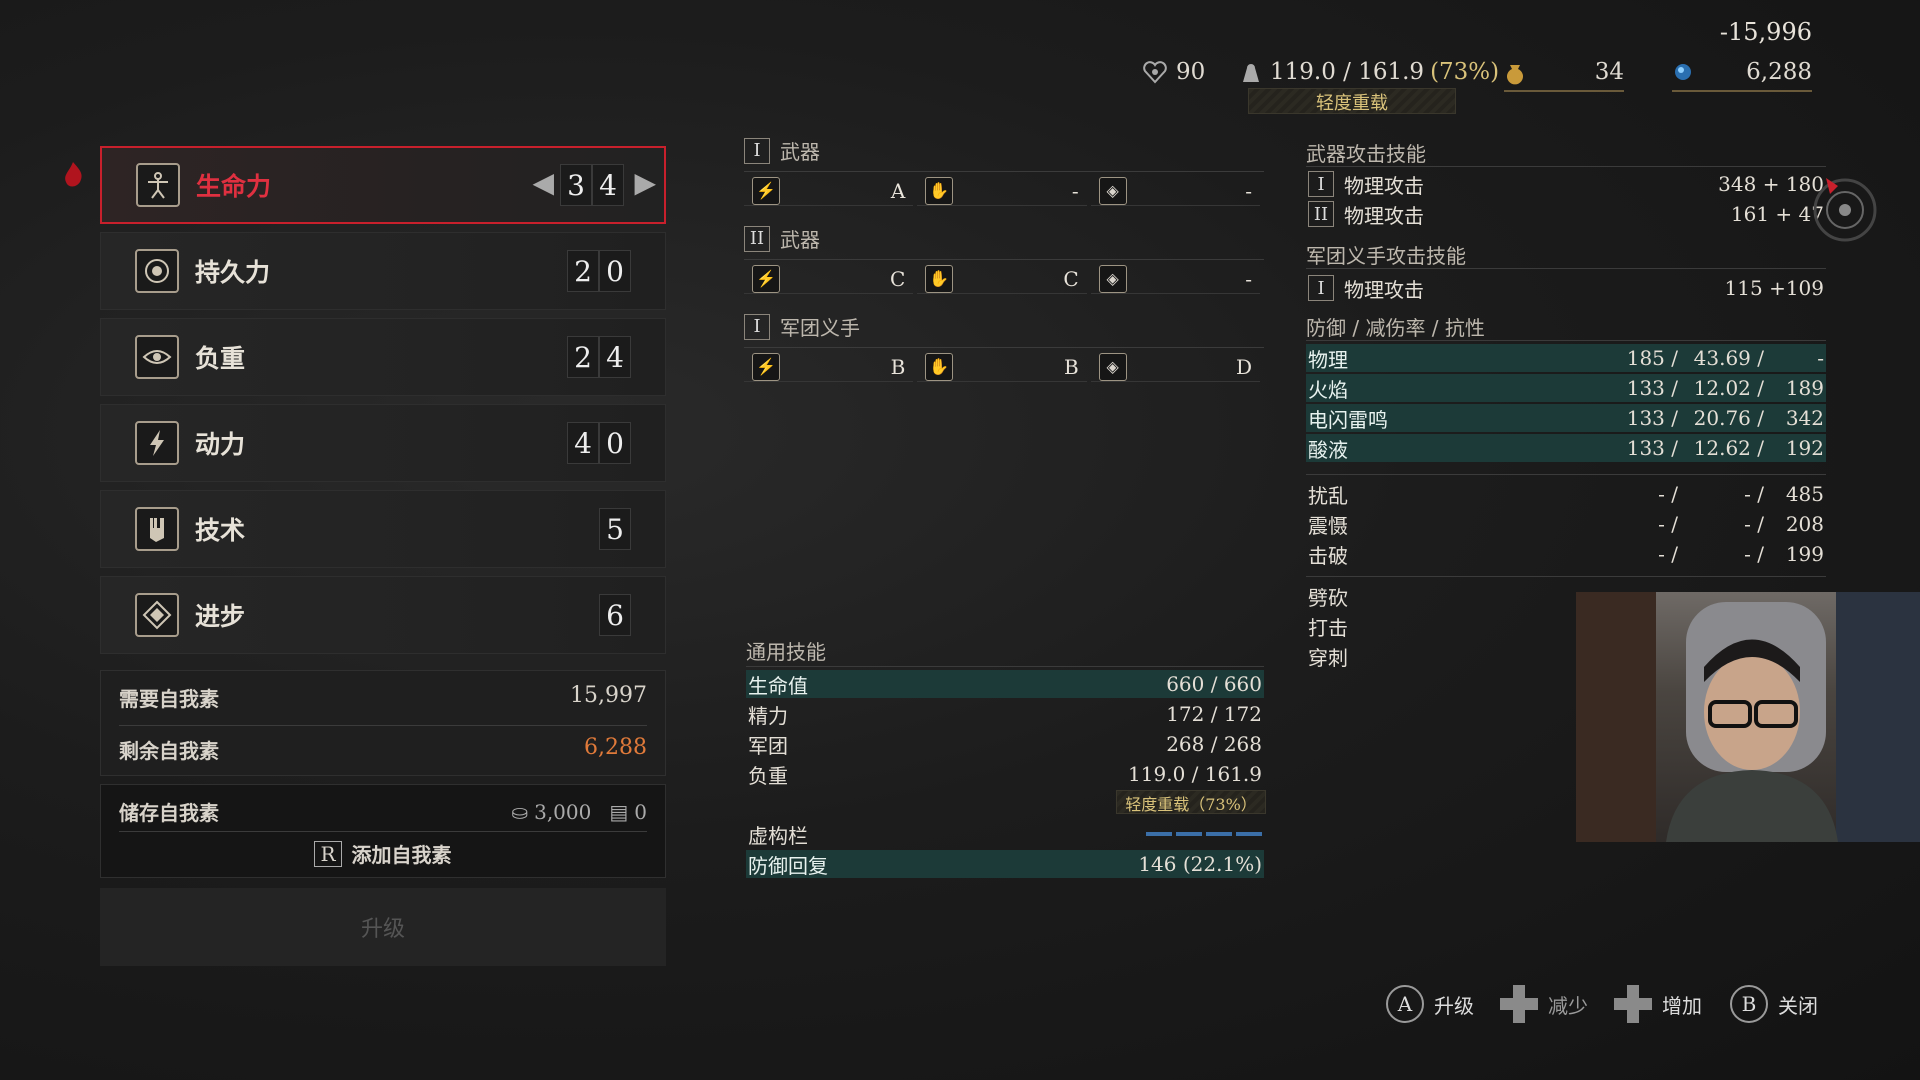 The height and width of the screenshot is (1080, 1920). What do you see at coordinates (1004, 150) in the screenshot?
I see `weapon-1-title: I 武器` at bounding box center [1004, 150].